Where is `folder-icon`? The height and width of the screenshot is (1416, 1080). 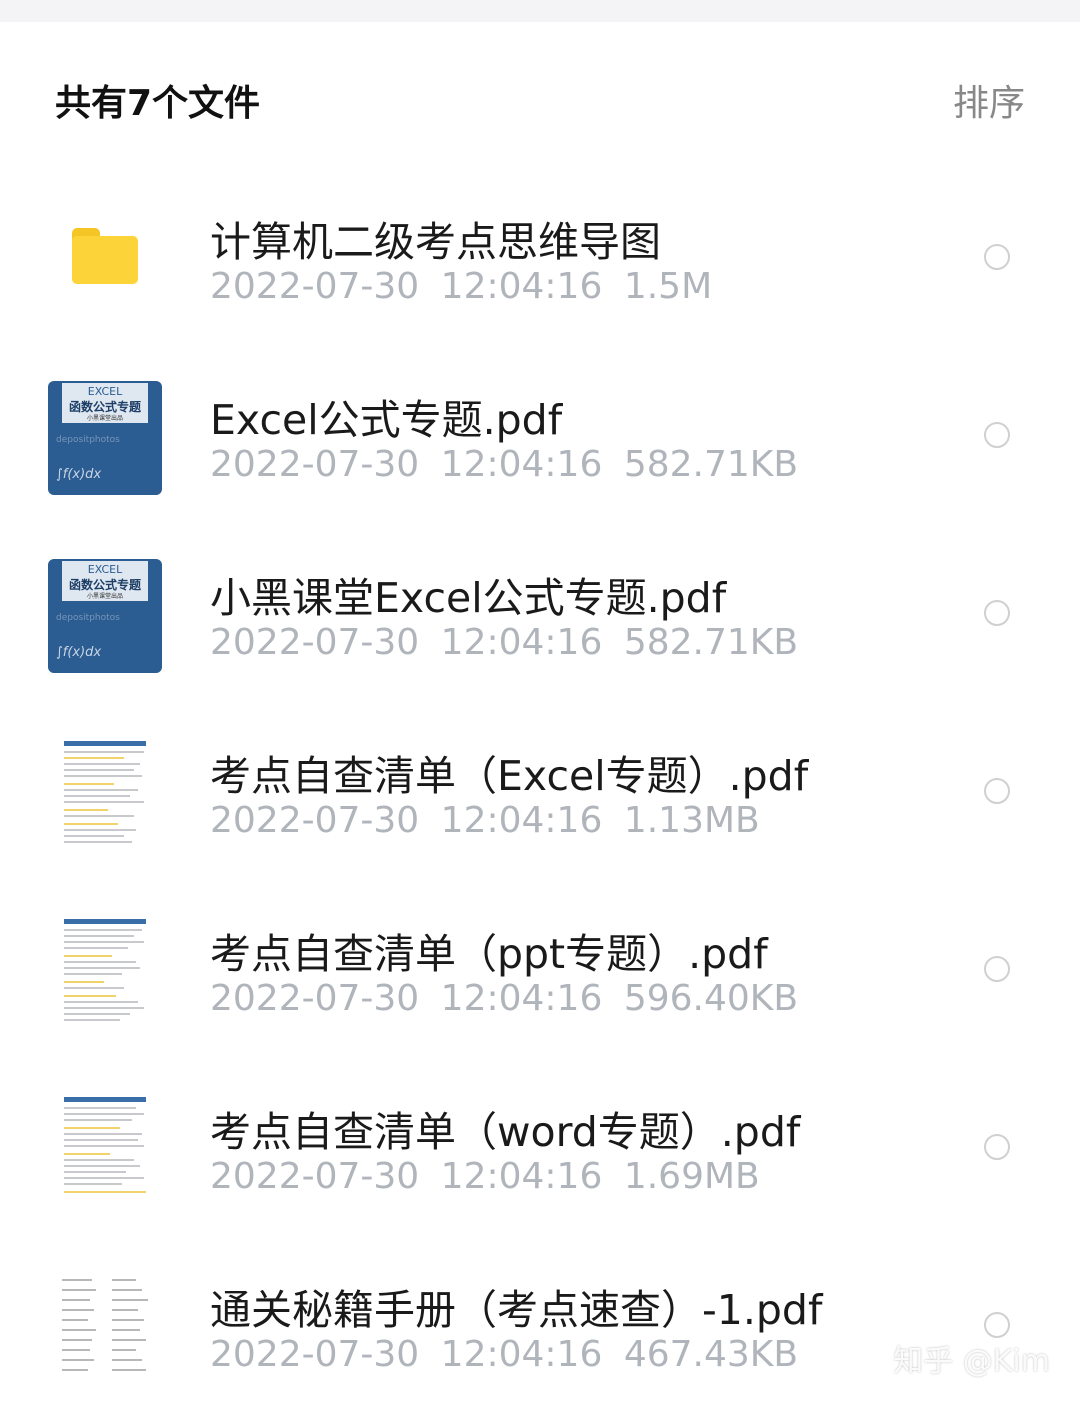 folder-icon is located at coordinates (105, 256).